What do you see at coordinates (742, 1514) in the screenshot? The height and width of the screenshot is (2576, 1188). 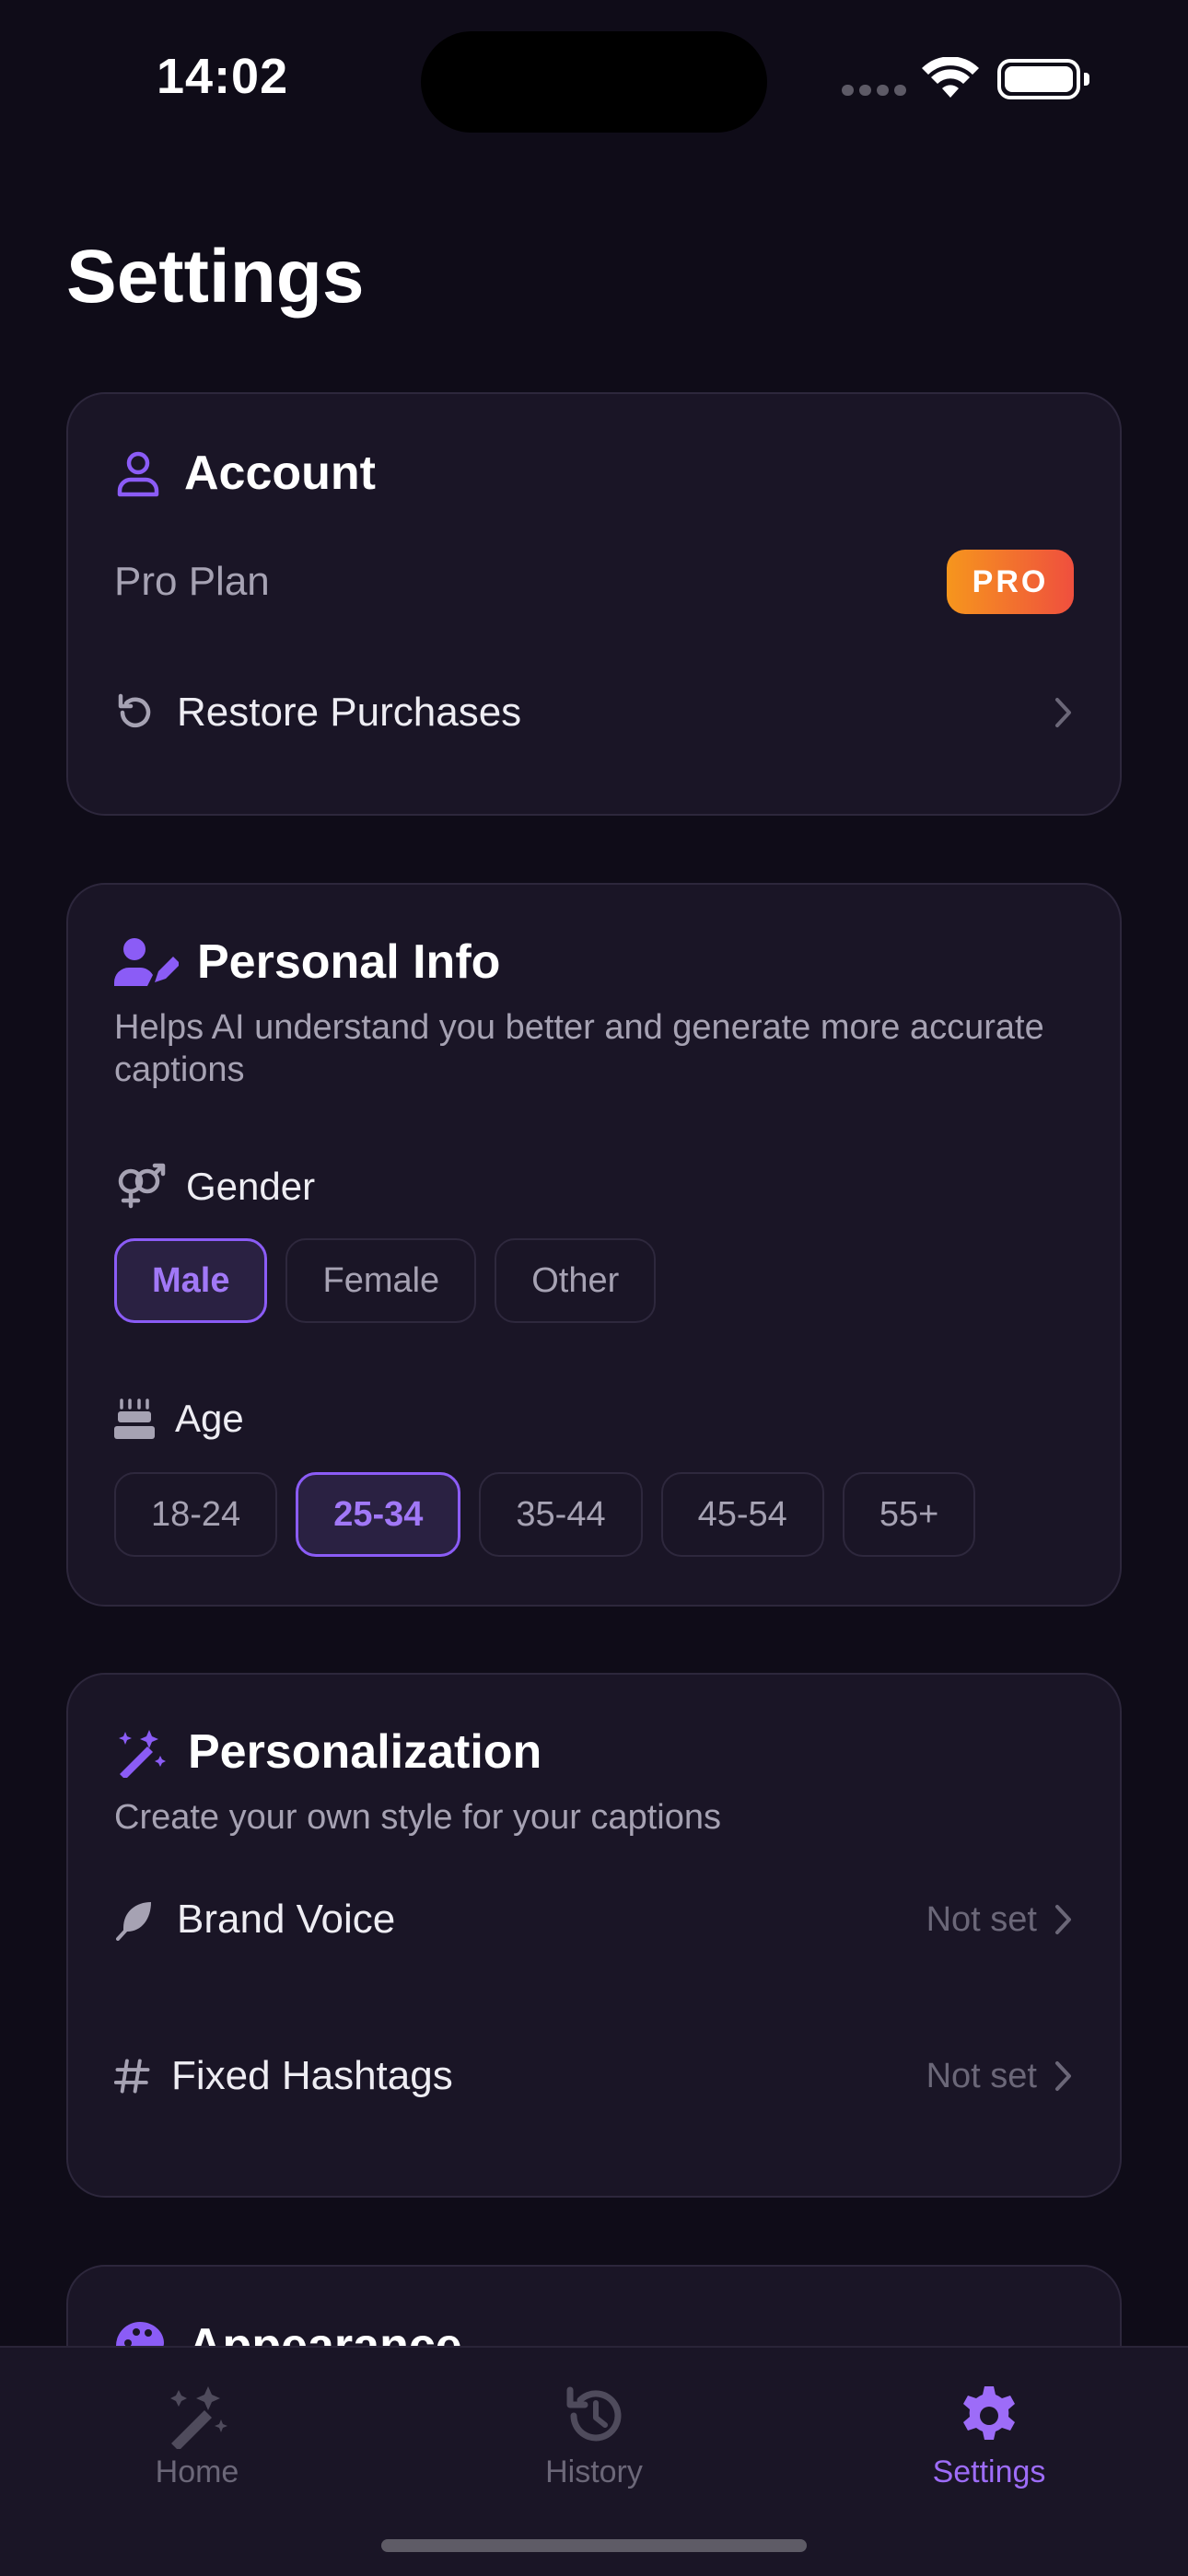 I see `age-option-45-54: 45-54` at bounding box center [742, 1514].